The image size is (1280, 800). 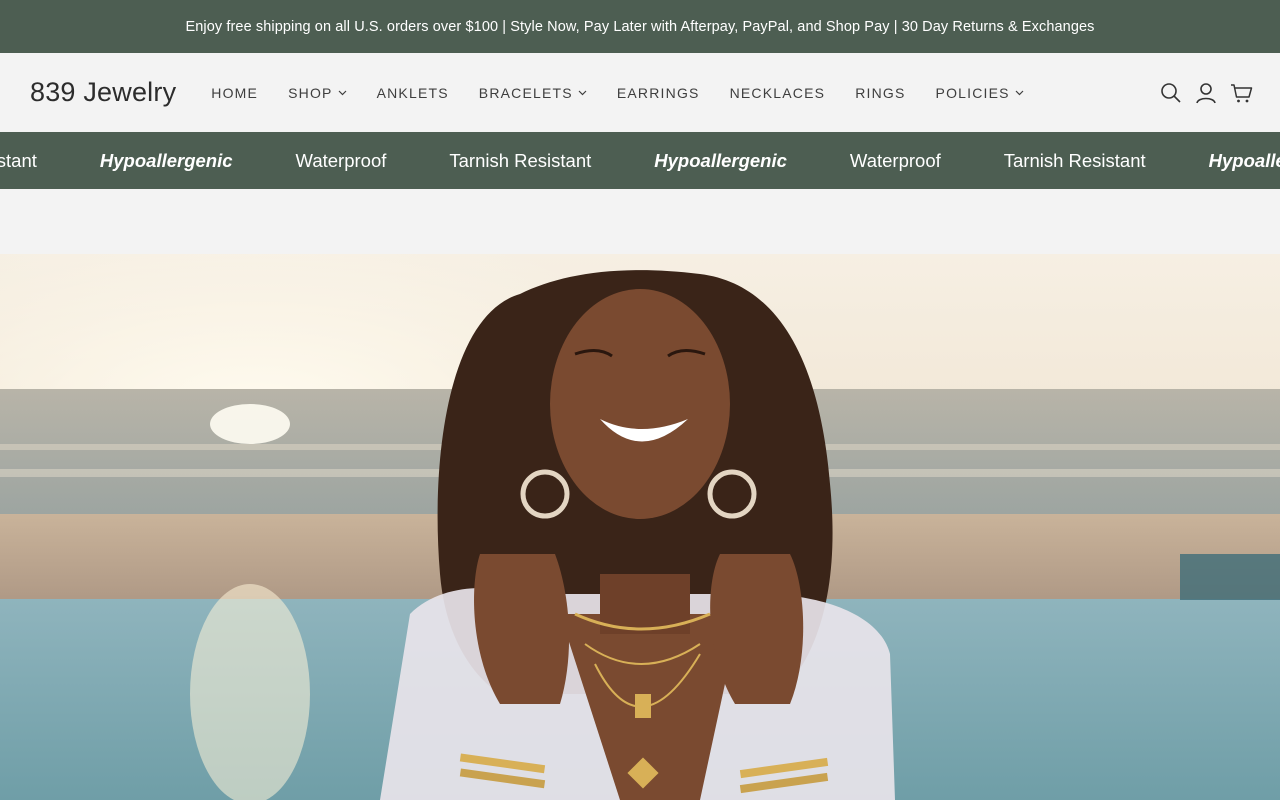 I want to click on nav-item-label: RINGS, so click(x=880, y=92).